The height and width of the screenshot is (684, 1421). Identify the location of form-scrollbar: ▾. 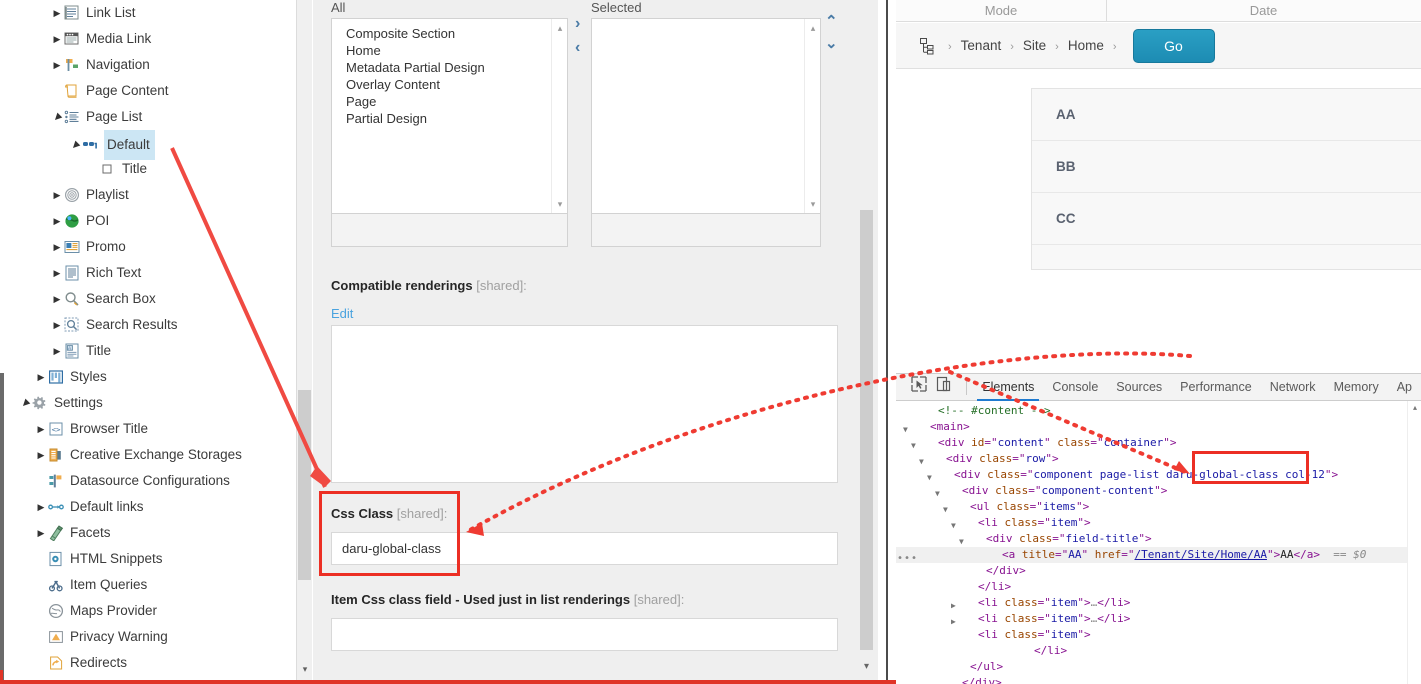
(866, 342).